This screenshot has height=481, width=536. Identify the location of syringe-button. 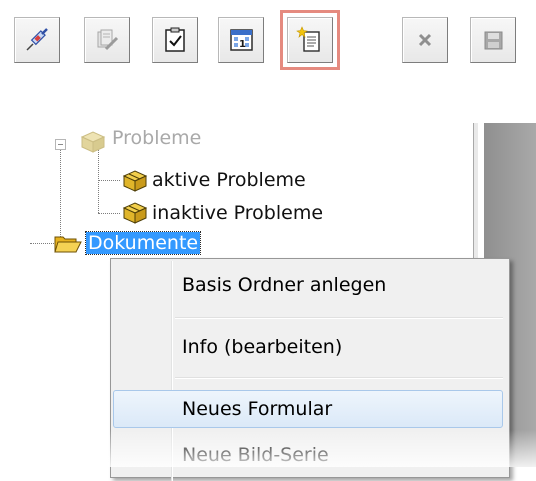
(37, 40).